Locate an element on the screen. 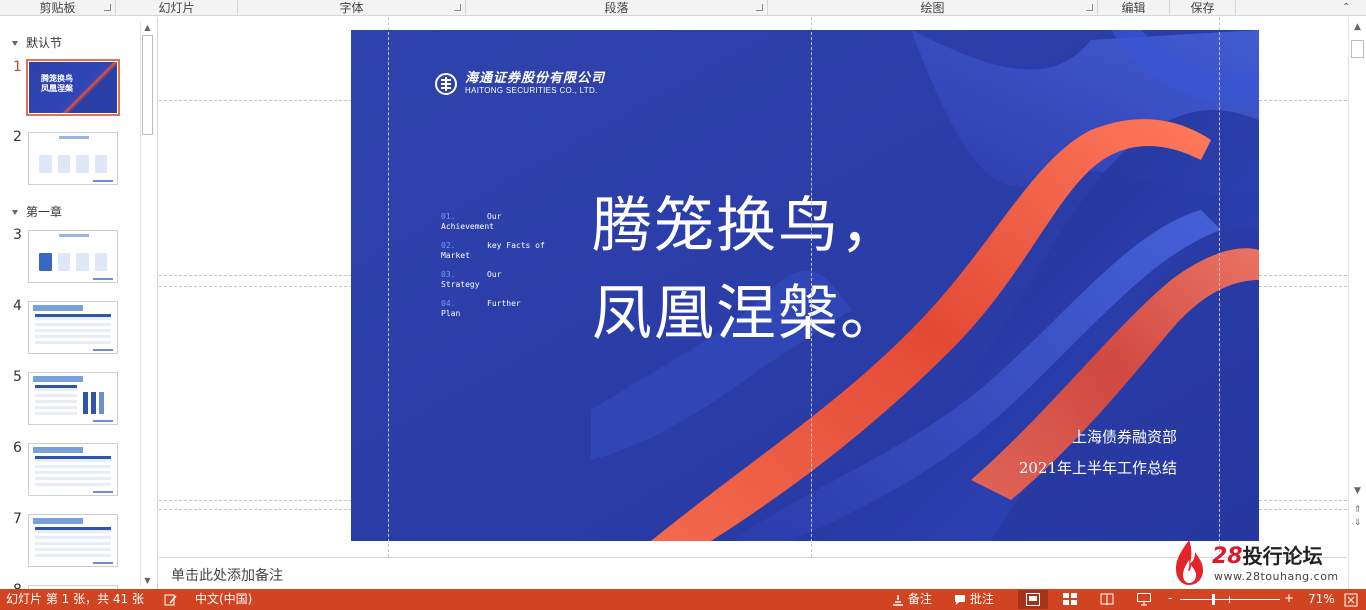 The height and width of the screenshot is (610, 1366). thumbnail-title: 腾笼换鸟 凤凰涅槃 is located at coordinates (57, 83).